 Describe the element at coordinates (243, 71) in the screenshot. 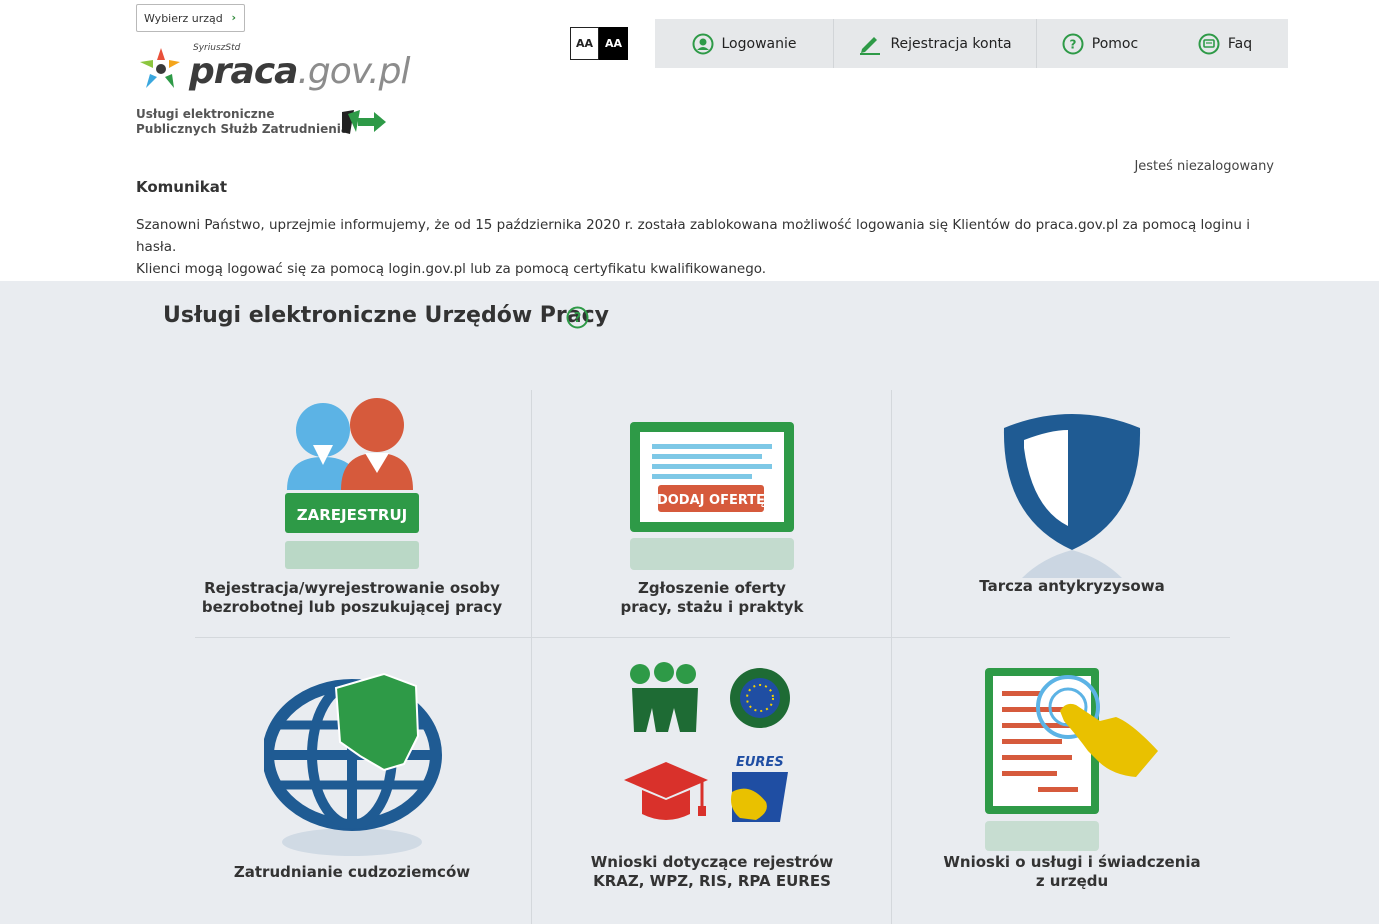

I see `logo-part-1: praca` at that location.